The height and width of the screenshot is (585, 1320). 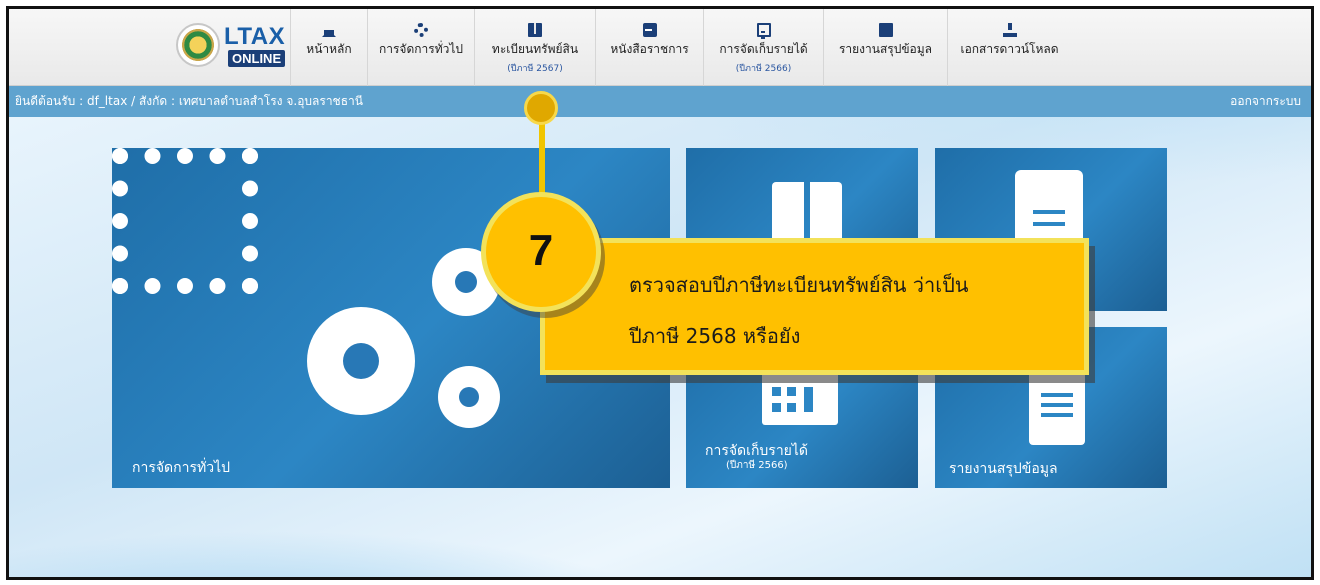 I want to click on callout-text-line-1: ตรวจสอบปีภาษีทะเบียนทรัพย์สิน ว่าเป็น, so click(x=799, y=285).